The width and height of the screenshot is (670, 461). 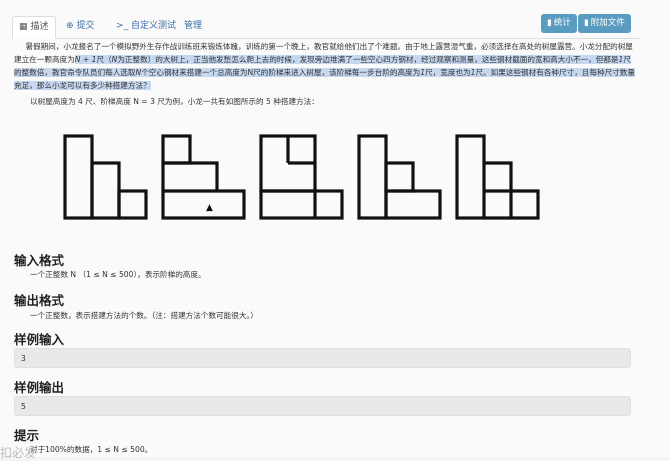 What do you see at coordinates (91, 449) in the screenshot?
I see `hint-text: 对于100%的数据，1 ≤ N ≤ 500。` at bounding box center [91, 449].